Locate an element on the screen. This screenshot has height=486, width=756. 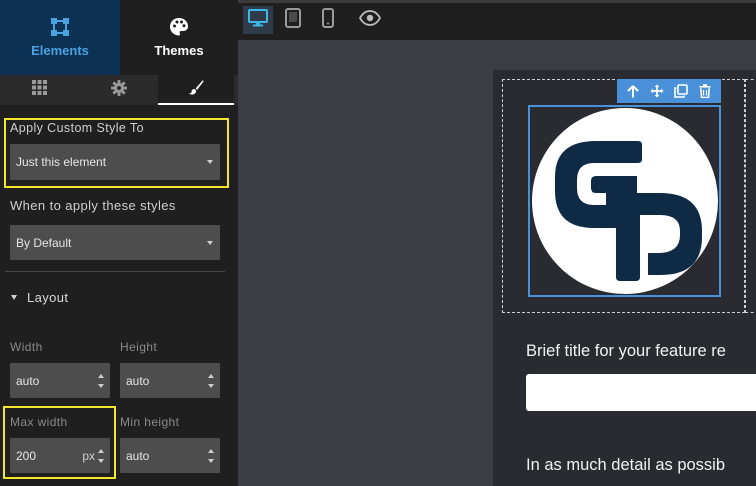
feature-description-label: In as much detail as possib is located at coordinates (626, 465).